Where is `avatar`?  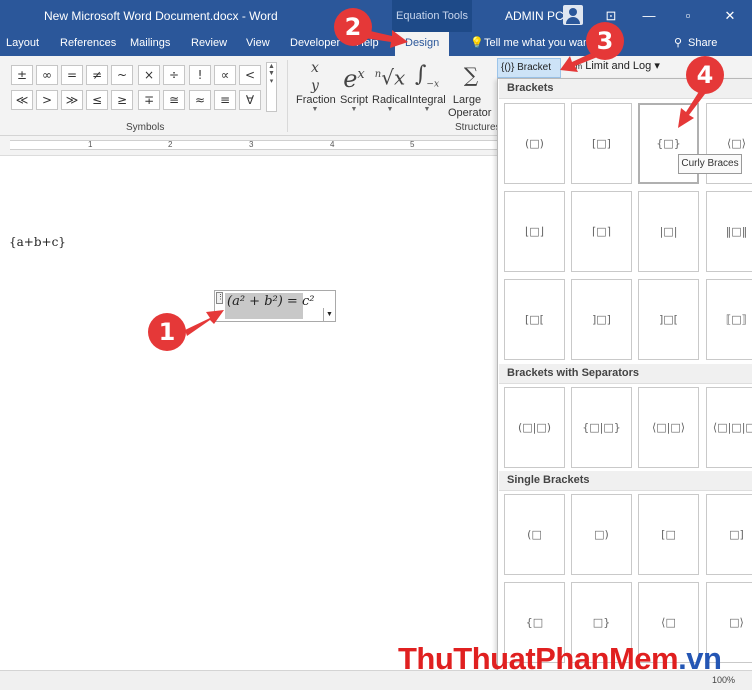
avatar is located at coordinates (573, 15).